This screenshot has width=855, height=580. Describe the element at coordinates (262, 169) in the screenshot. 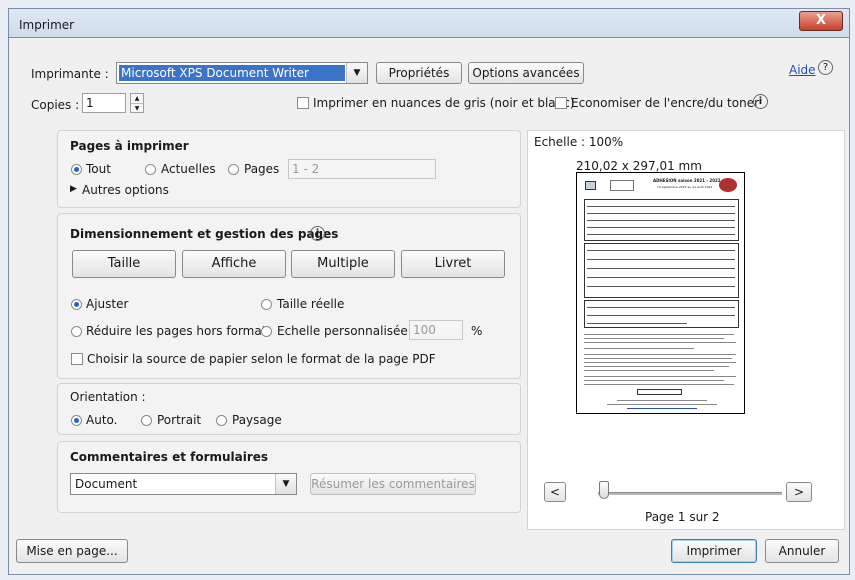

I see `radio-pages-label: Pages` at that location.